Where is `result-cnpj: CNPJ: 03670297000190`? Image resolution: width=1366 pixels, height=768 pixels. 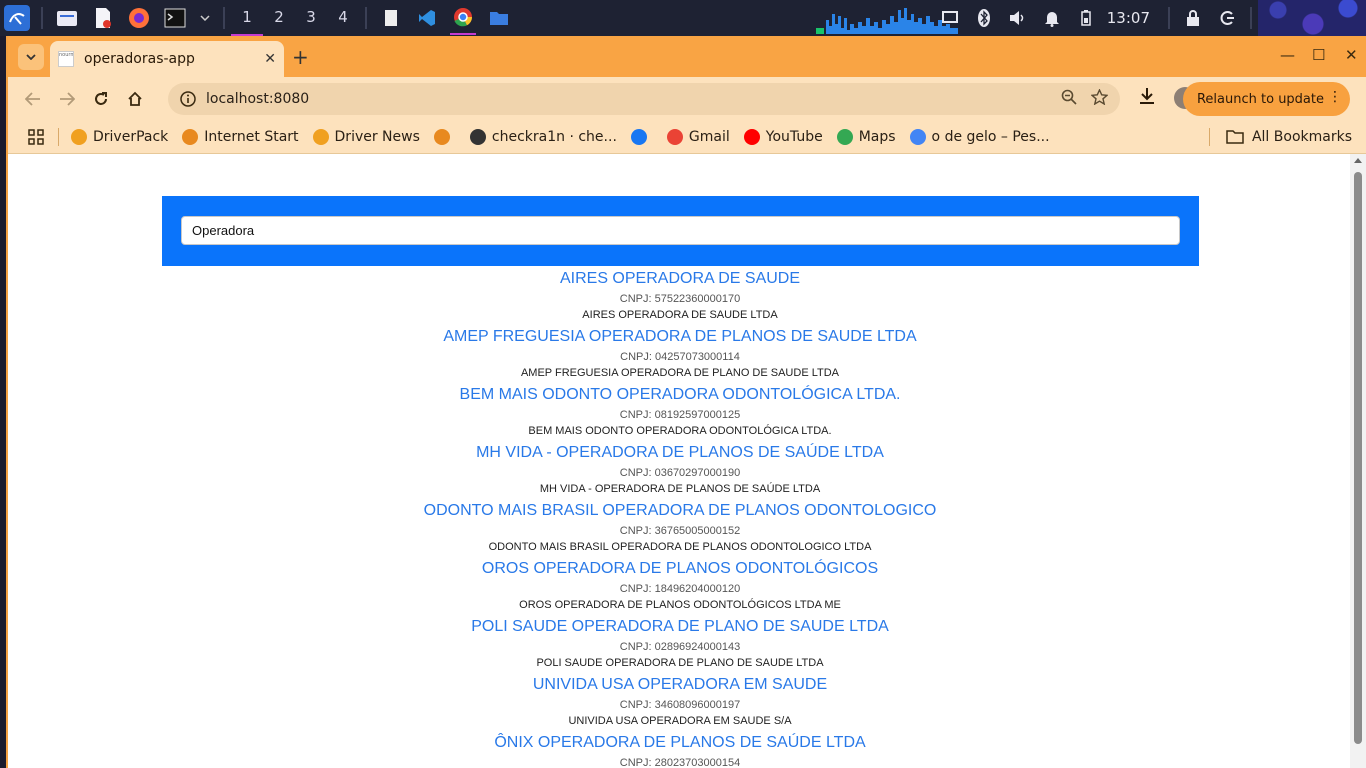
result-cnpj: CNPJ: 03670297000190 is located at coordinates (680, 473).